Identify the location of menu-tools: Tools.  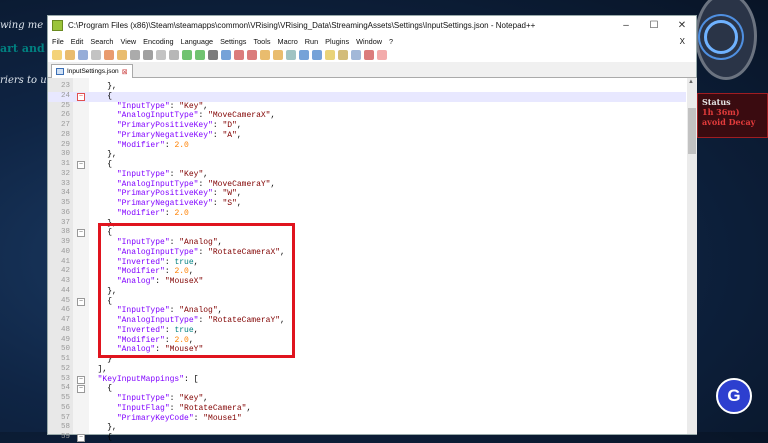
(261, 41).